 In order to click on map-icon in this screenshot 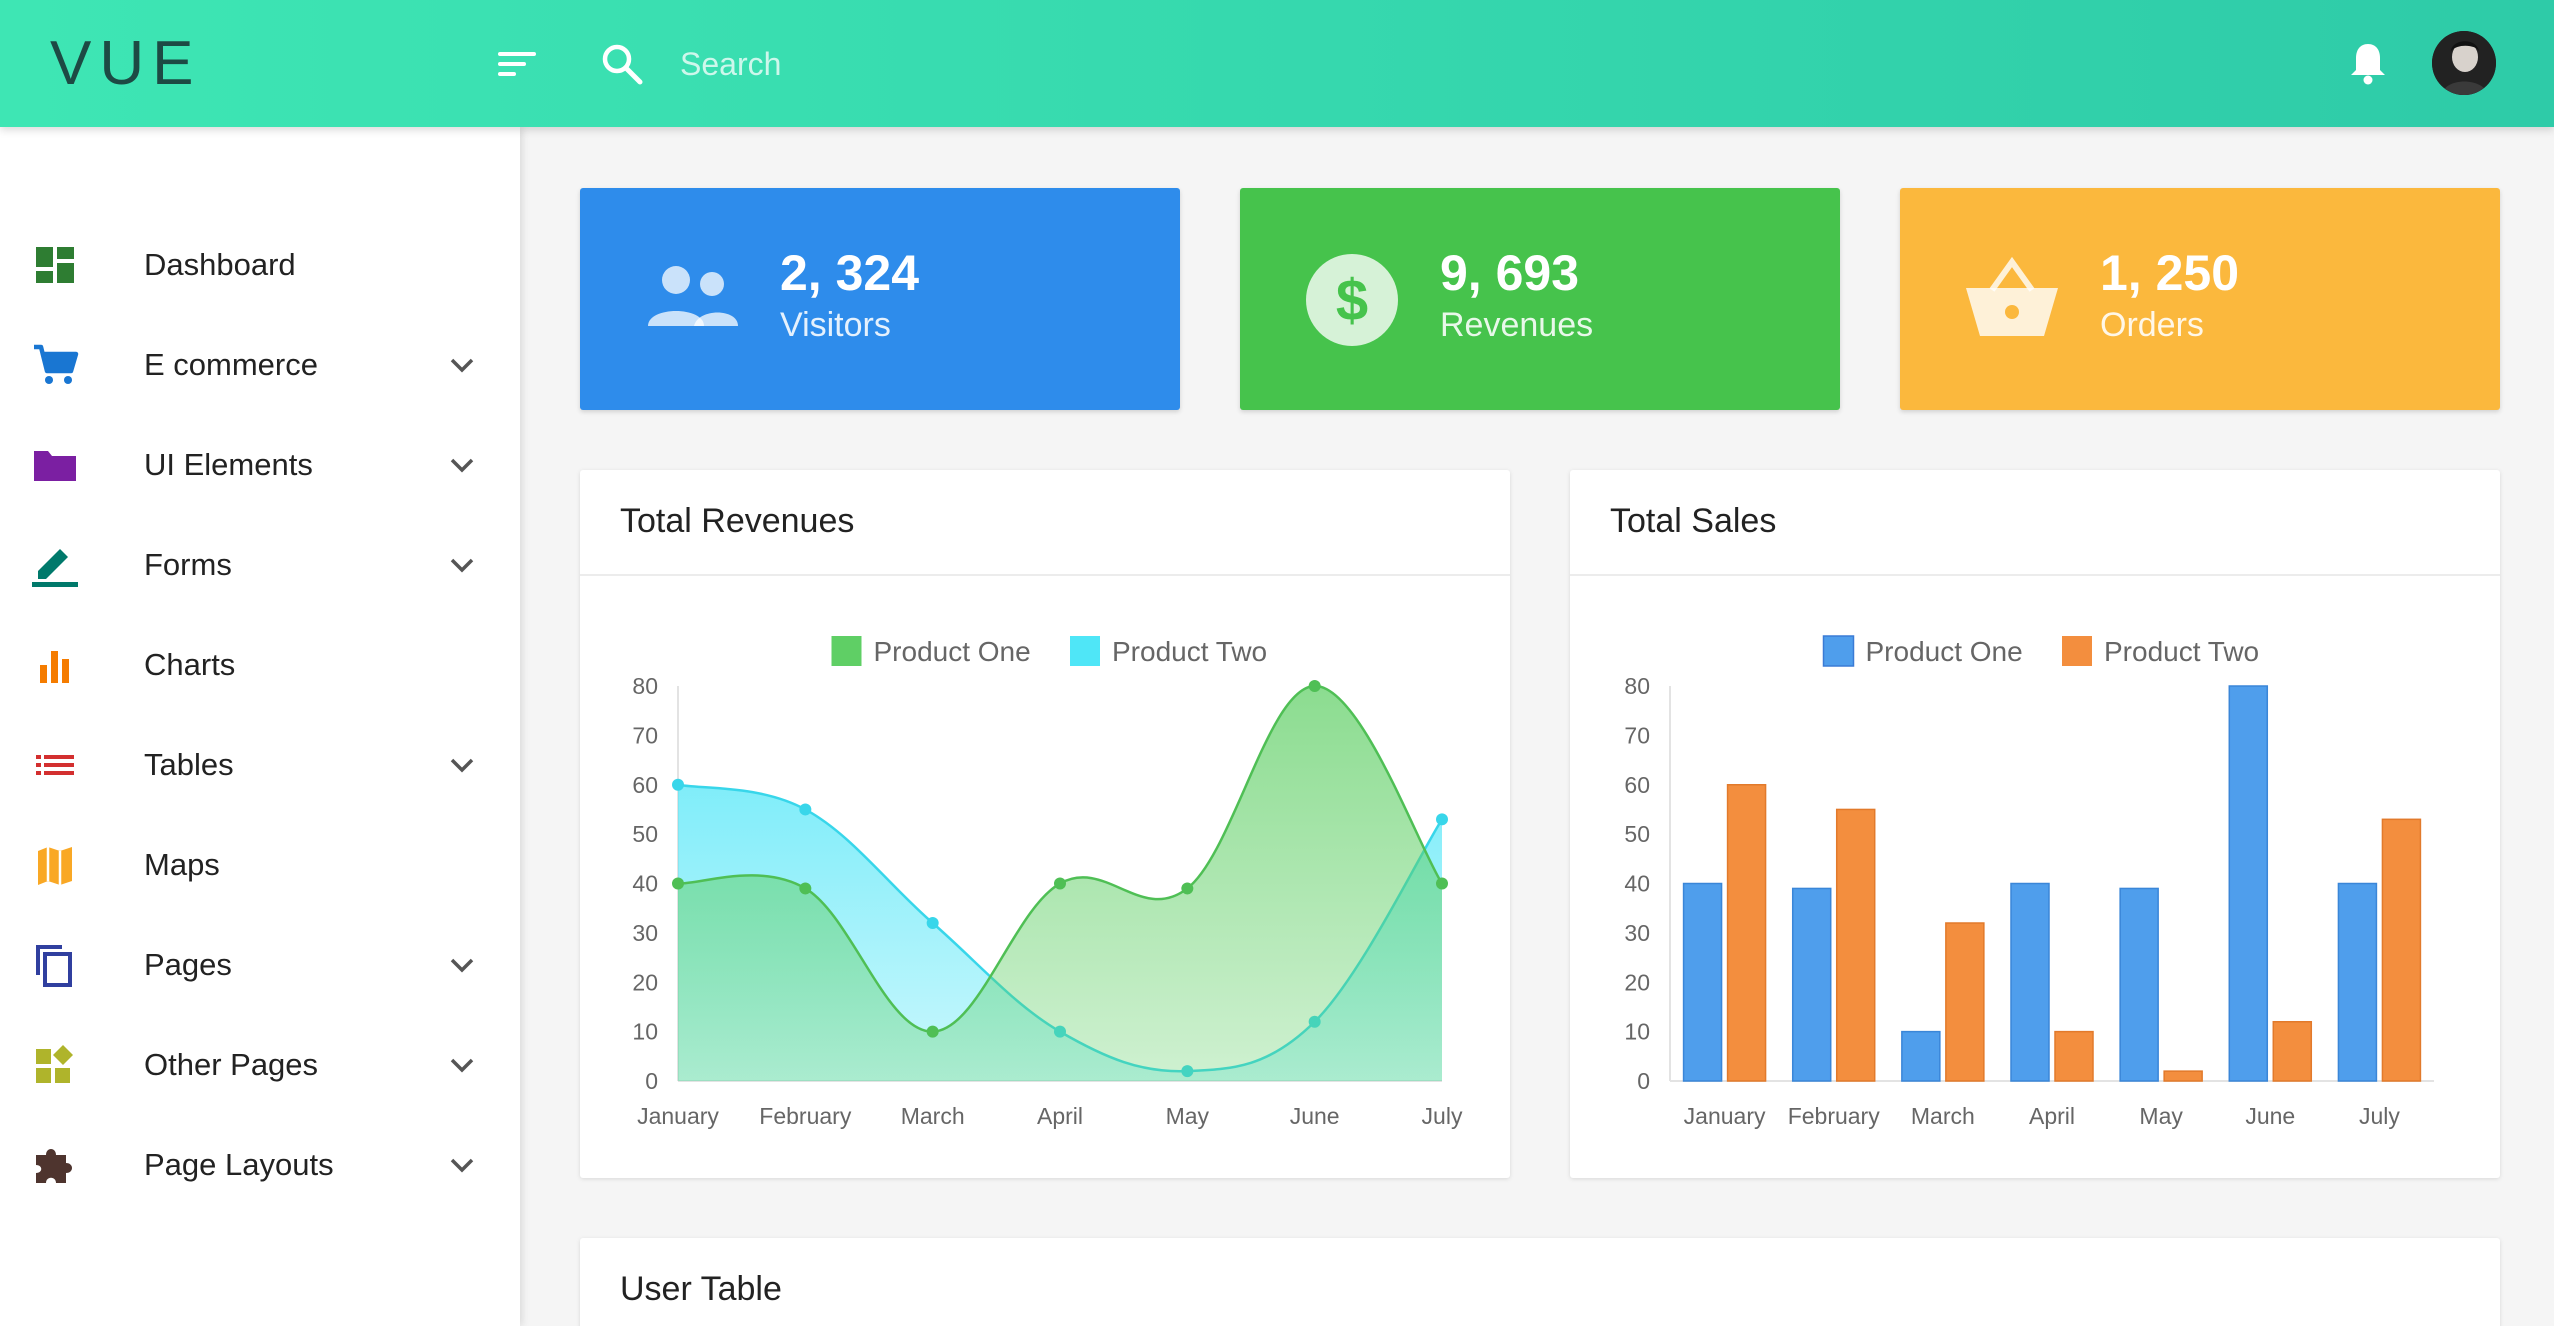, I will do `click(55, 866)`.